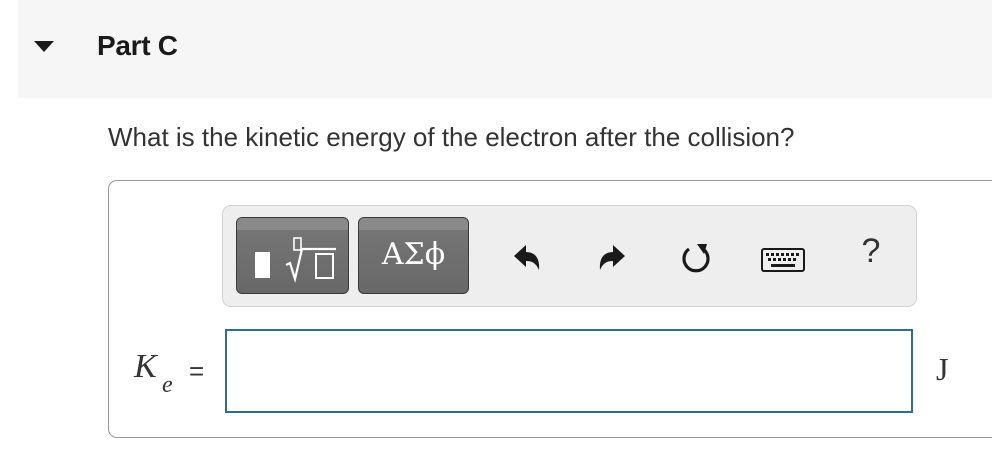 Image resolution: width=992 pixels, height=456 pixels. I want to click on help-button: ?, so click(871, 257).